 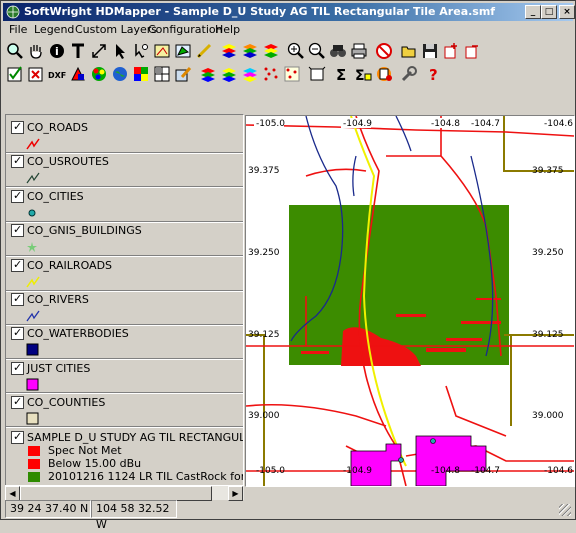 I want to click on add-layer-icon, so click(x=451, y=51).